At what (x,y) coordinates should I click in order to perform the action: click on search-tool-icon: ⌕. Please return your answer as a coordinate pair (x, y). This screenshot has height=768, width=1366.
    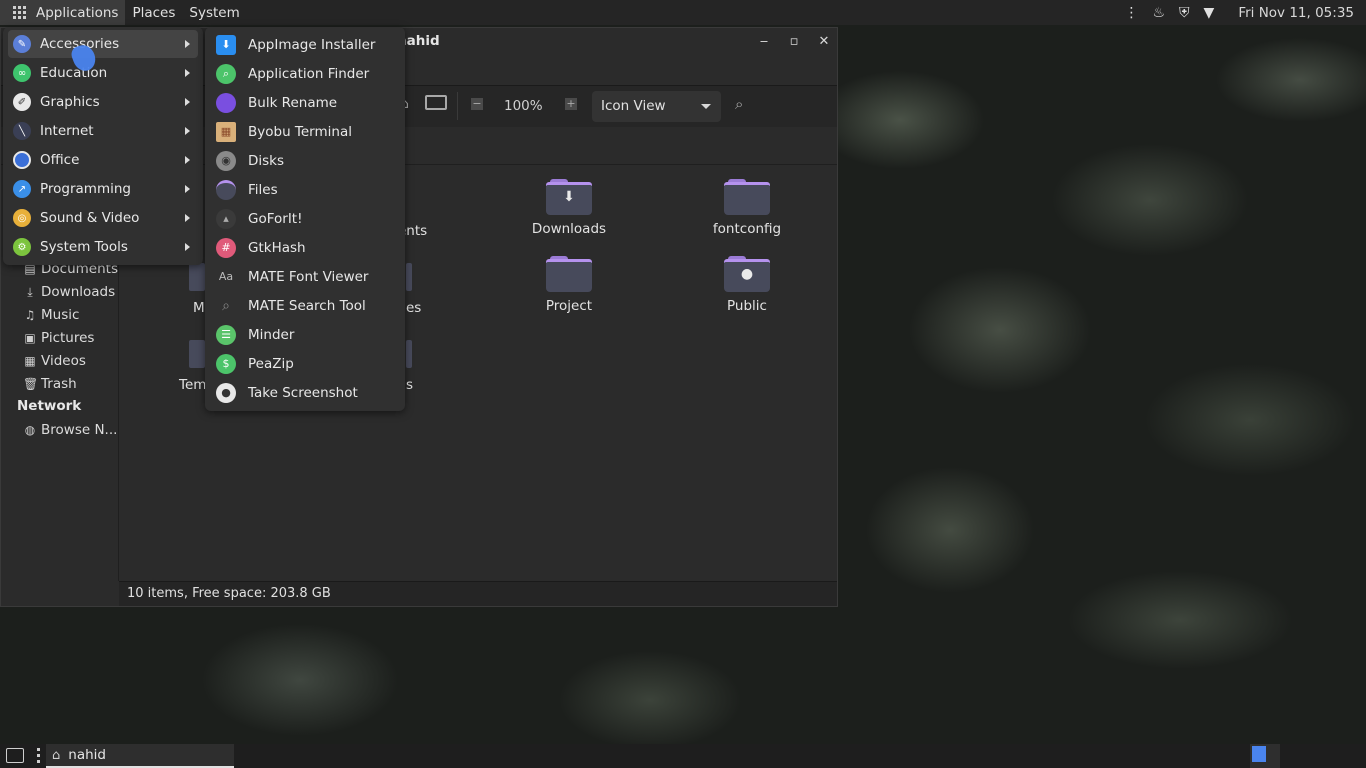
    Looking at the image, I should click on (226, 305).